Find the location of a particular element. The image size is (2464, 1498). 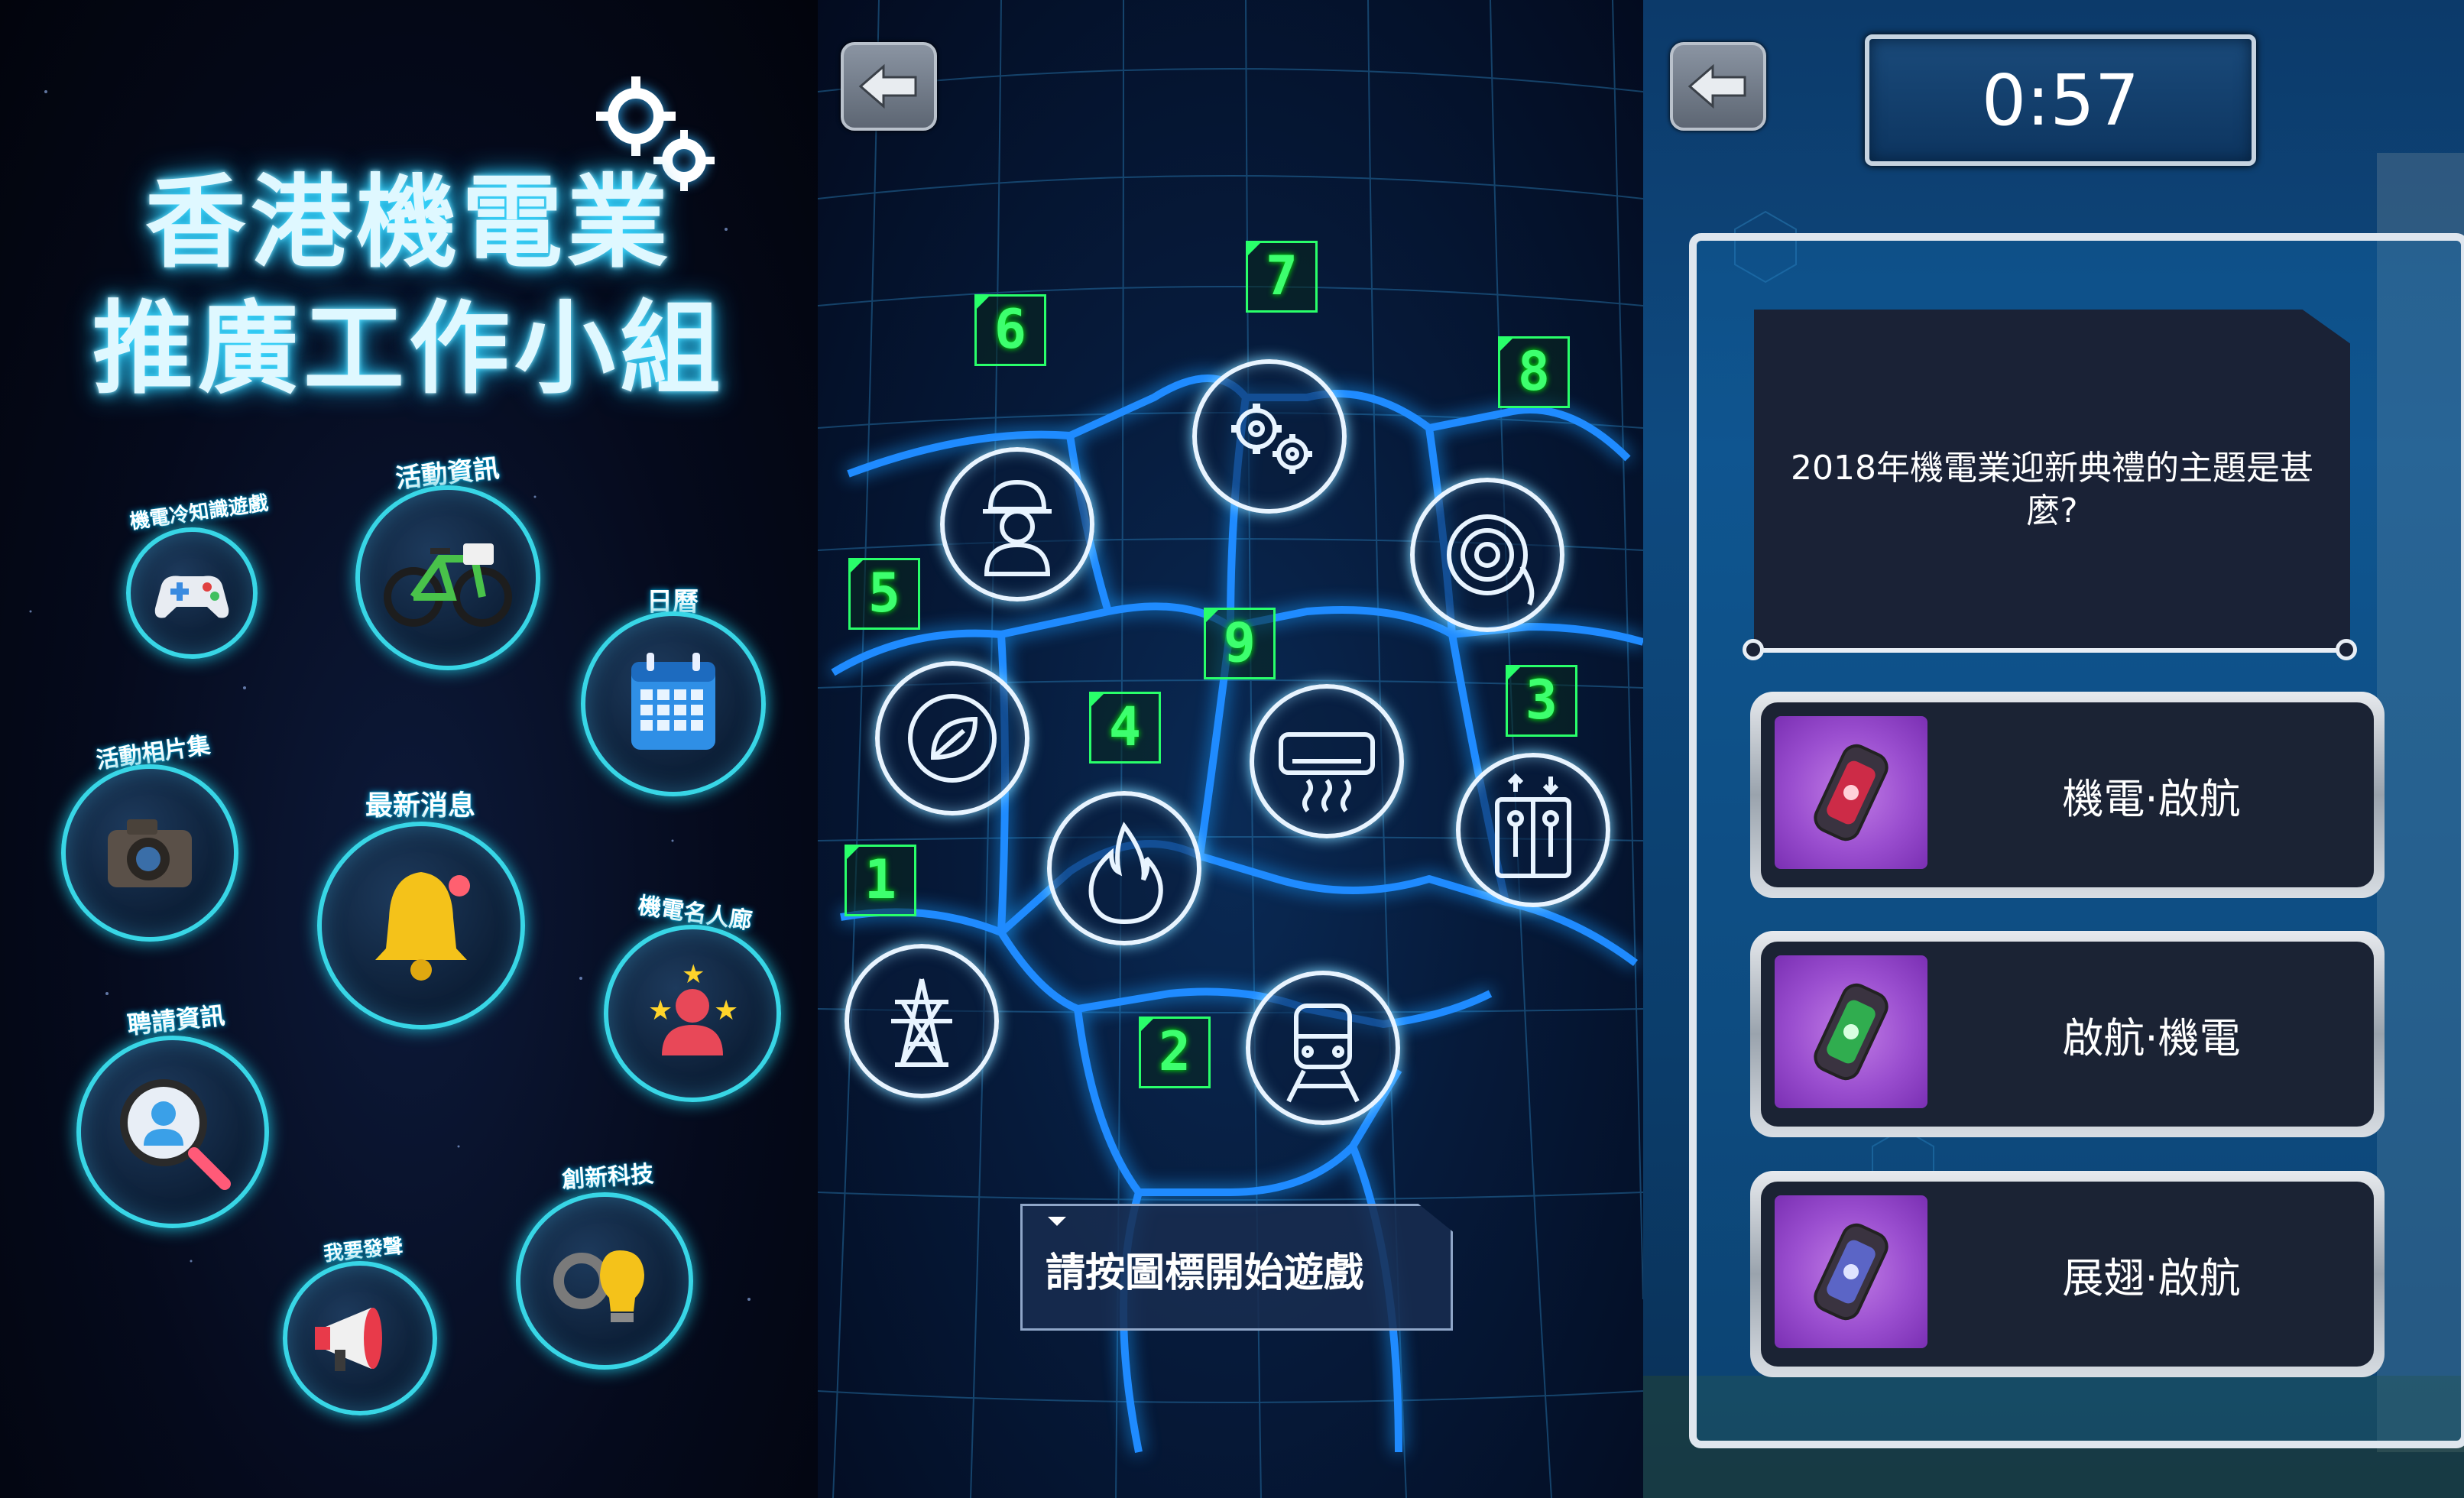

divider-node-right is located at coordinates (2346, 649).